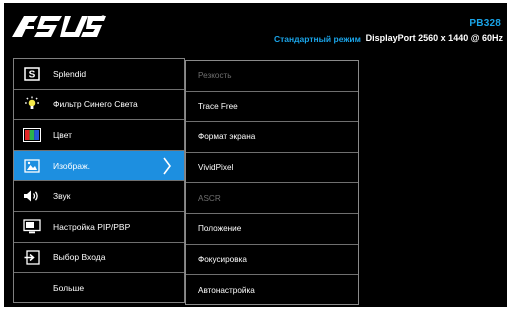  I want to click on menu-item-label: Звук, so click(62, 196).